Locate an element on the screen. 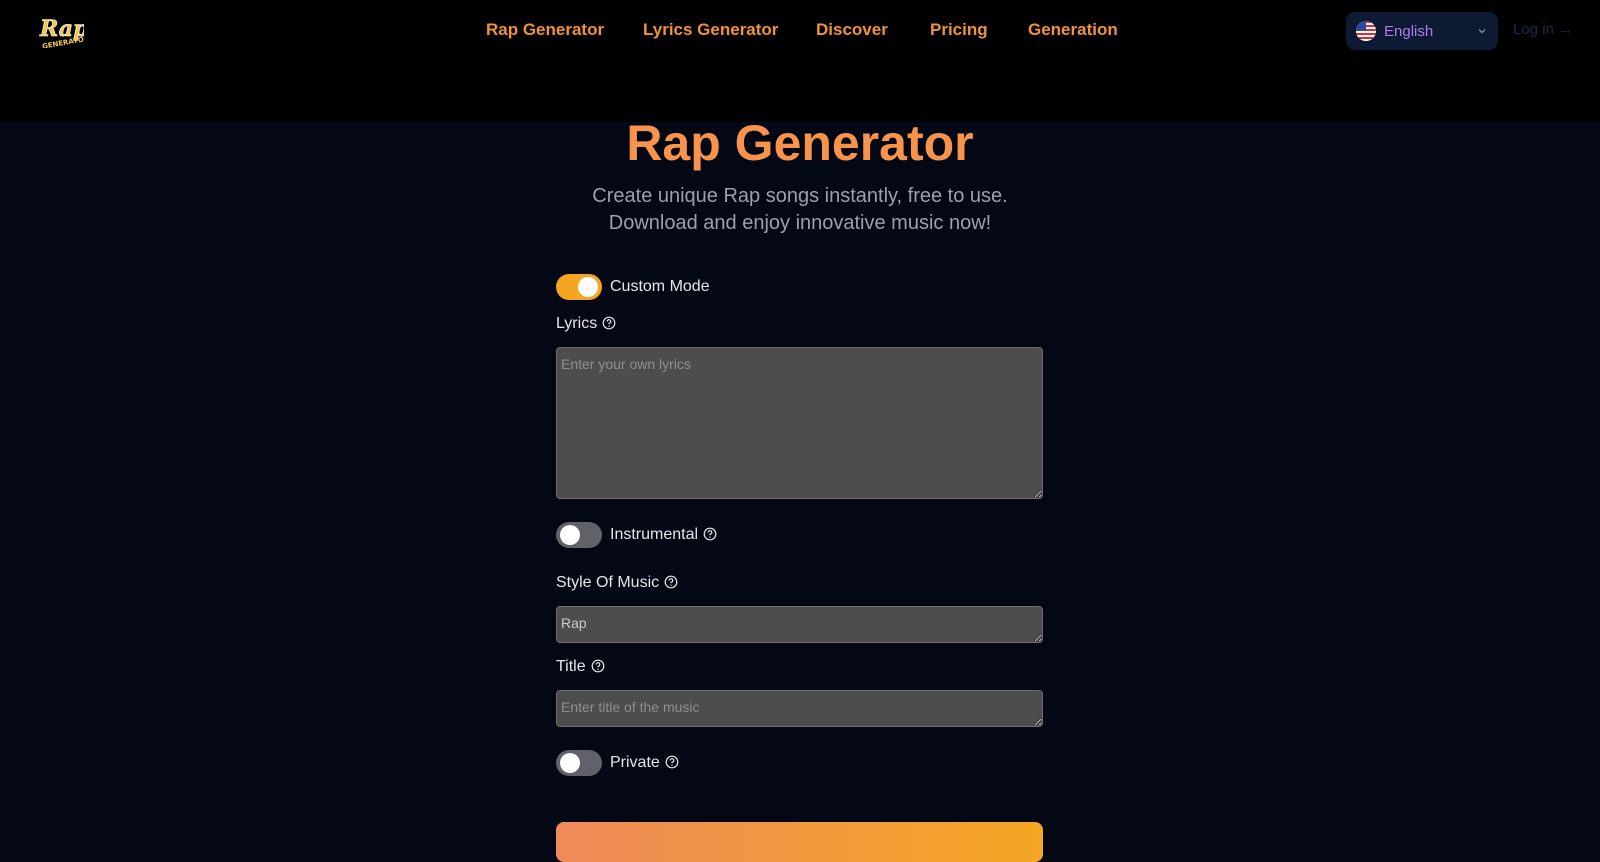 The width and height of the screenshot is (1600, 862). subtitle-line-2: Download and enjoy innovative music now! is located at coordinates (800, 223).